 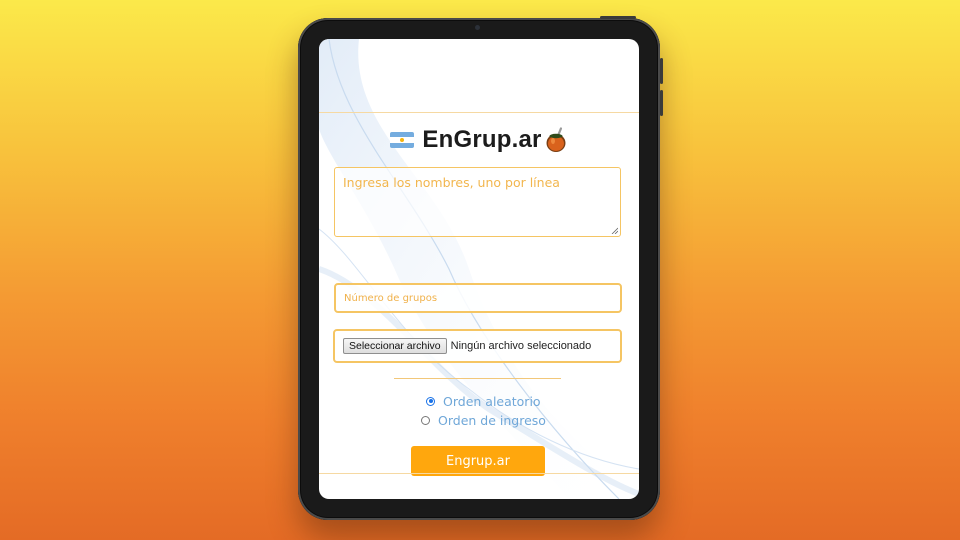 I want to click on group-count-placeholder: Número de grupos, so click(x=391, y=298).